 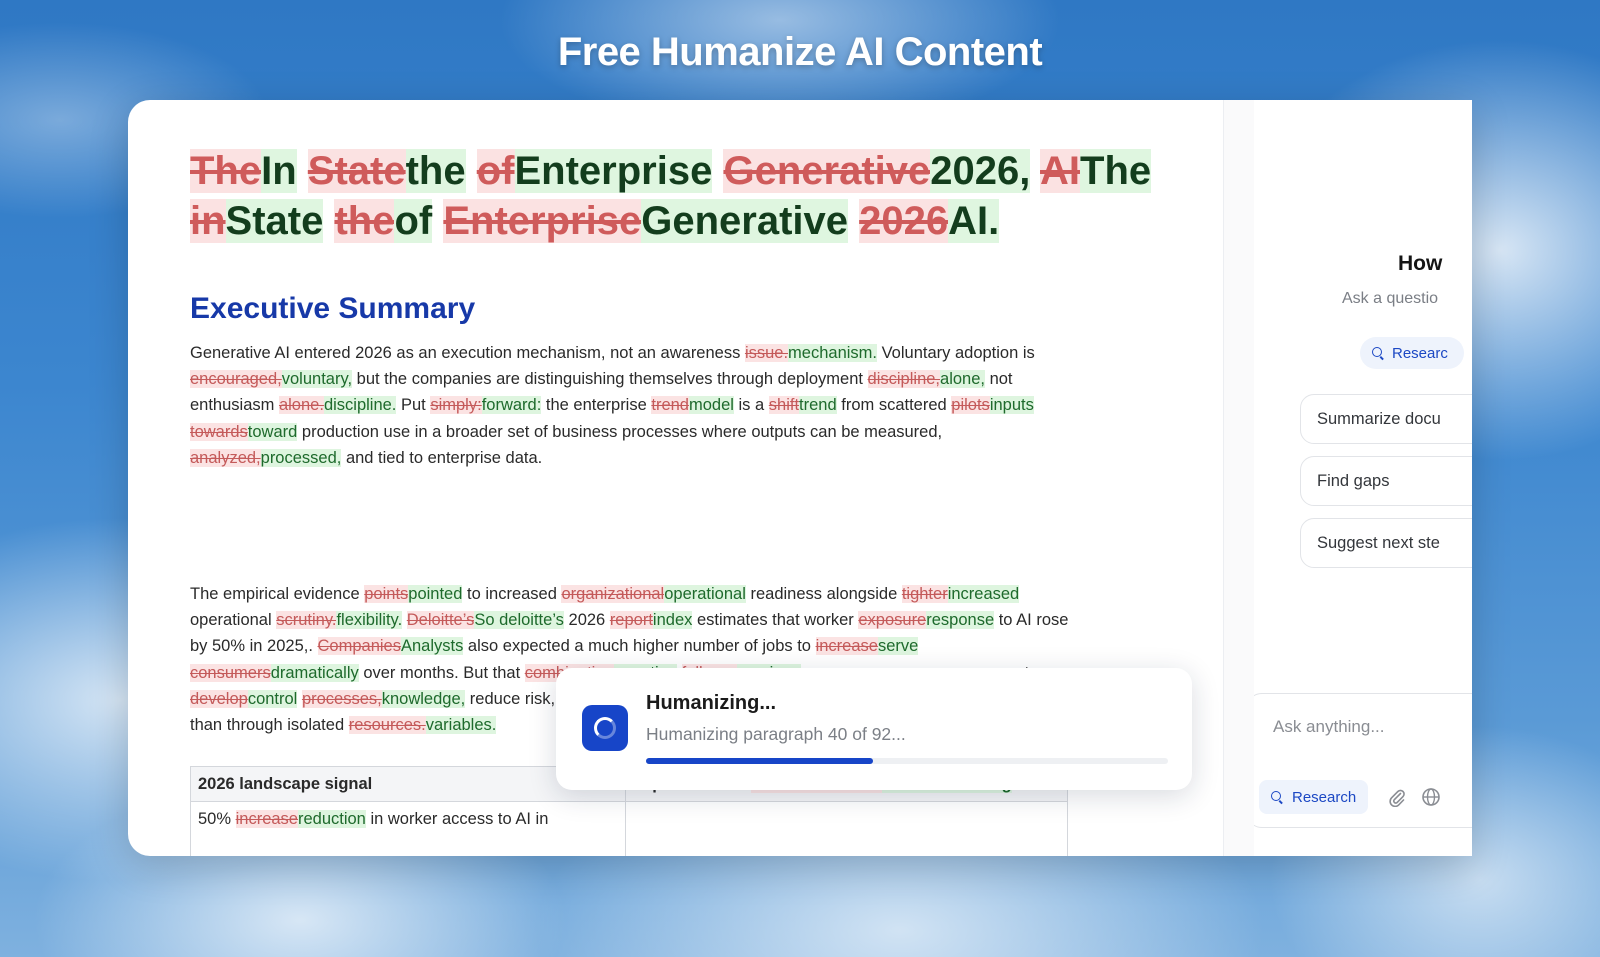 What do you see at coordinates (1116, 171) in the screenshot?
I see `inserted-text: The` at bounding box center [1116, 171].